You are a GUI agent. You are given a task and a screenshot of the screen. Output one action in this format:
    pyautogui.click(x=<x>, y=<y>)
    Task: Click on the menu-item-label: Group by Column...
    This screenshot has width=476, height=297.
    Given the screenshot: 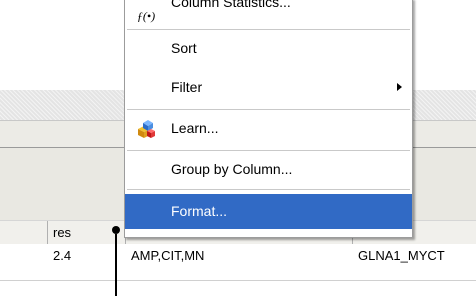 What is the action you would take?
    pyautogui.click(x=232, y=169)
    